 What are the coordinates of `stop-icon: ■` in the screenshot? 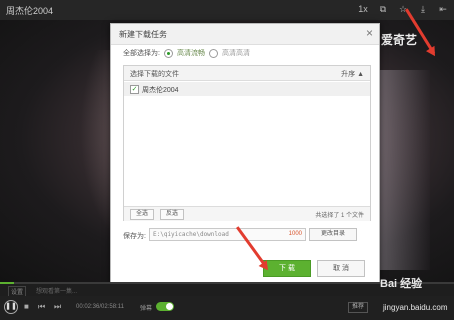 It's located at (26, 306).